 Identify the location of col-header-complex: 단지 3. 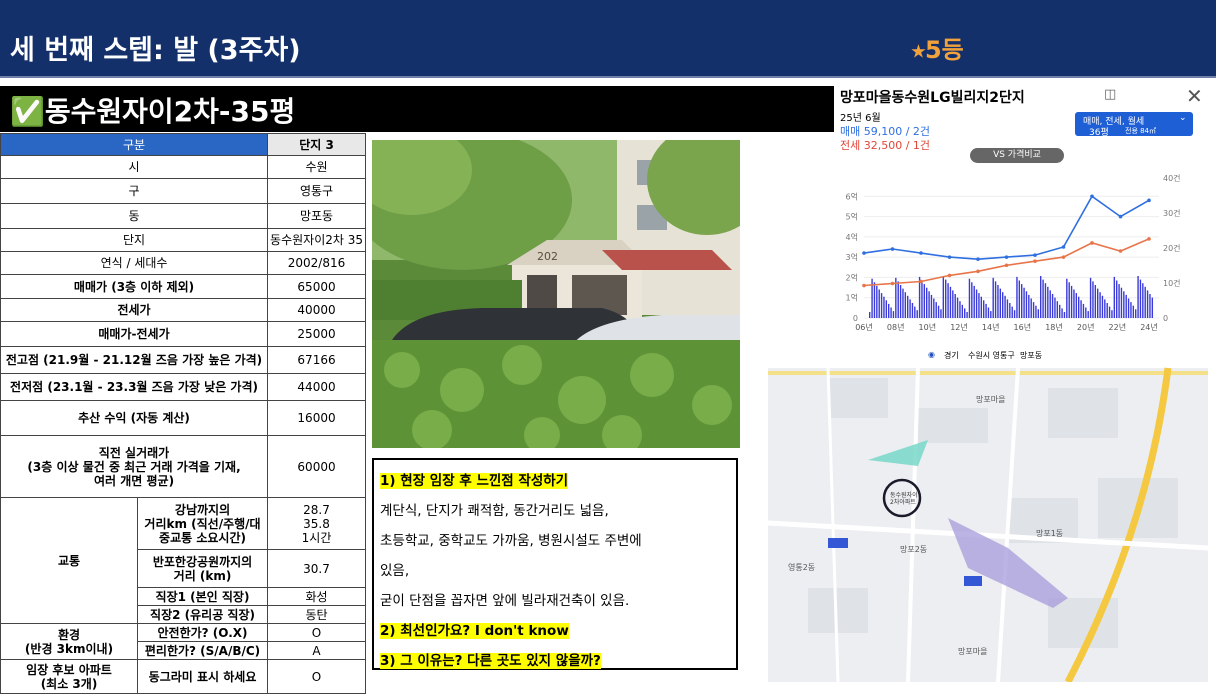
(316, 144).